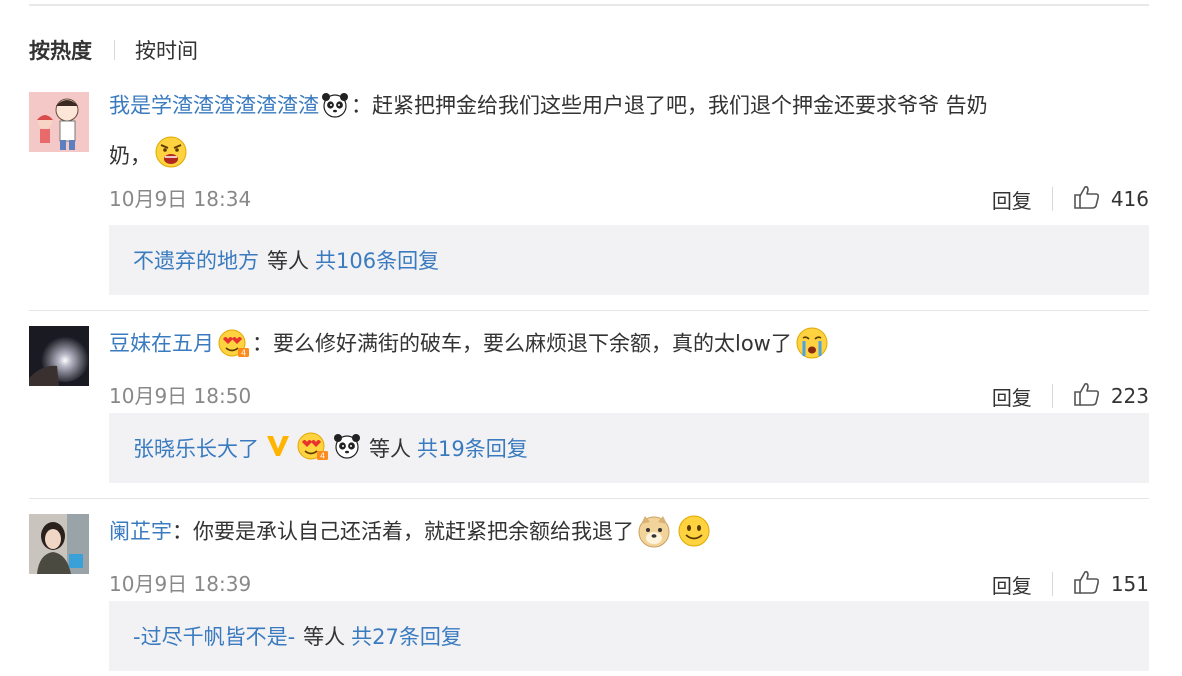 This screenshot has height=676, width=1182. Describe the element at coordinates (669, 105) in the screenshot. I see `comment-text-line1: ：赶紧把押金给我们这些用户退了吧，我们退个押金还要求爷爷 告奶` at that location.